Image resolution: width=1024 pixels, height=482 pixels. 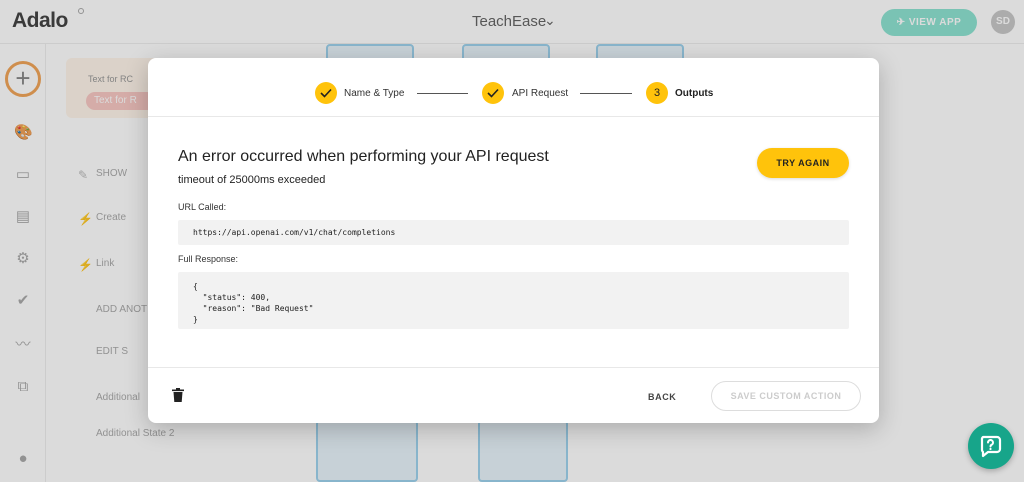 What do you see at coordinates (202, 207) in the screenshot?
I see `url-called-label: URL Called:` at bounding box center [202, 207].